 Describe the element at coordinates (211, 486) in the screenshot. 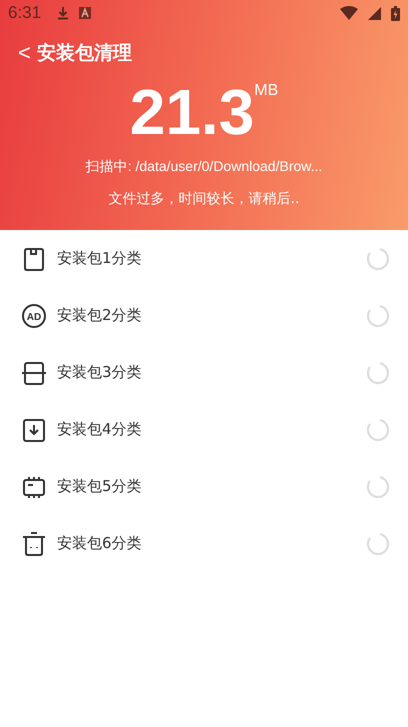

I see `category-label: 安装包5分类` at that location.